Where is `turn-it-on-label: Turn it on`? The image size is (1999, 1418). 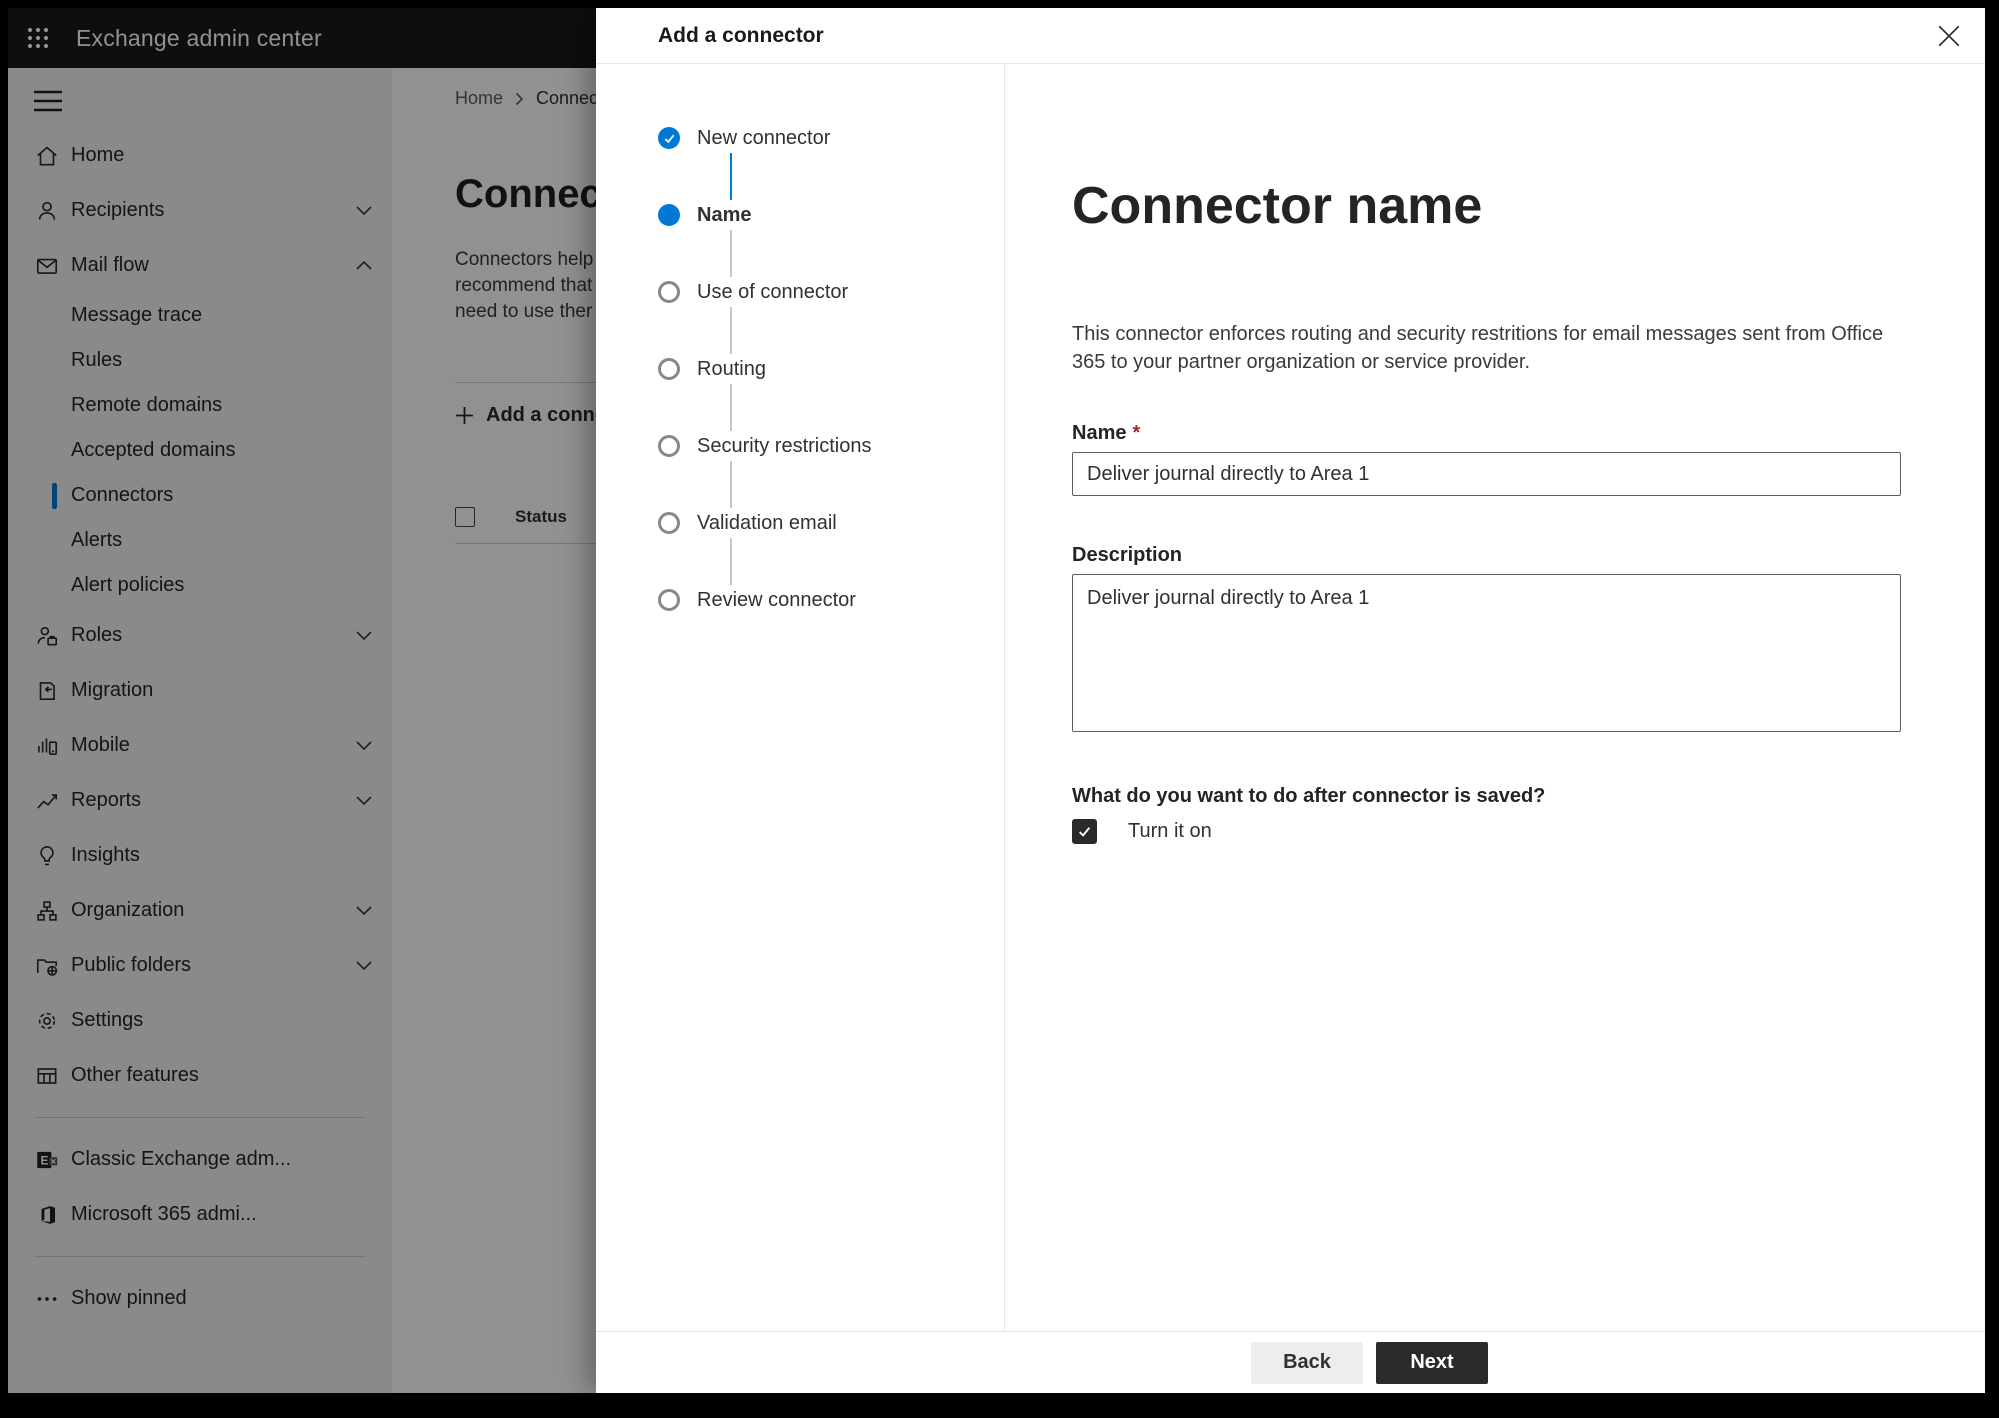 turn-it-on-label: Turn it on is located at coordinates (1170, 831).